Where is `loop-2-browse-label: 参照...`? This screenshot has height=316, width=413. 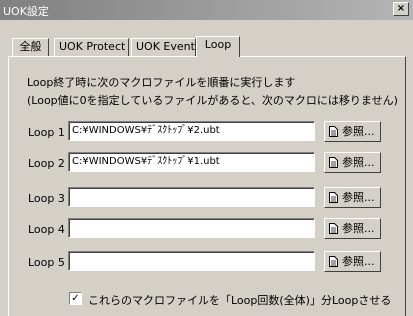
loop-2-browse-label: 参照... is located at coordinates (358, 162).